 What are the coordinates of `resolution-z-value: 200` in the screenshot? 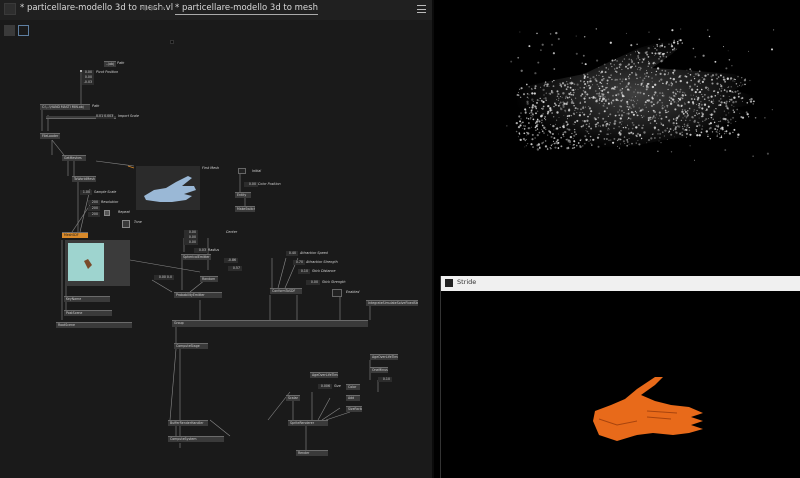 It's located at (94, 214).